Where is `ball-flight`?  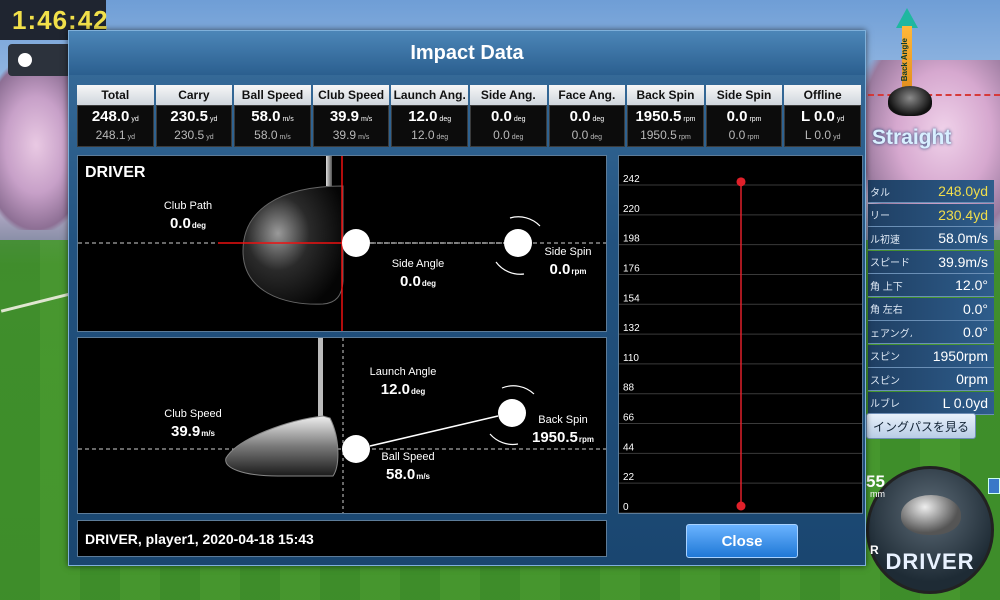 ball-flight is located at coordinates (518, 243).